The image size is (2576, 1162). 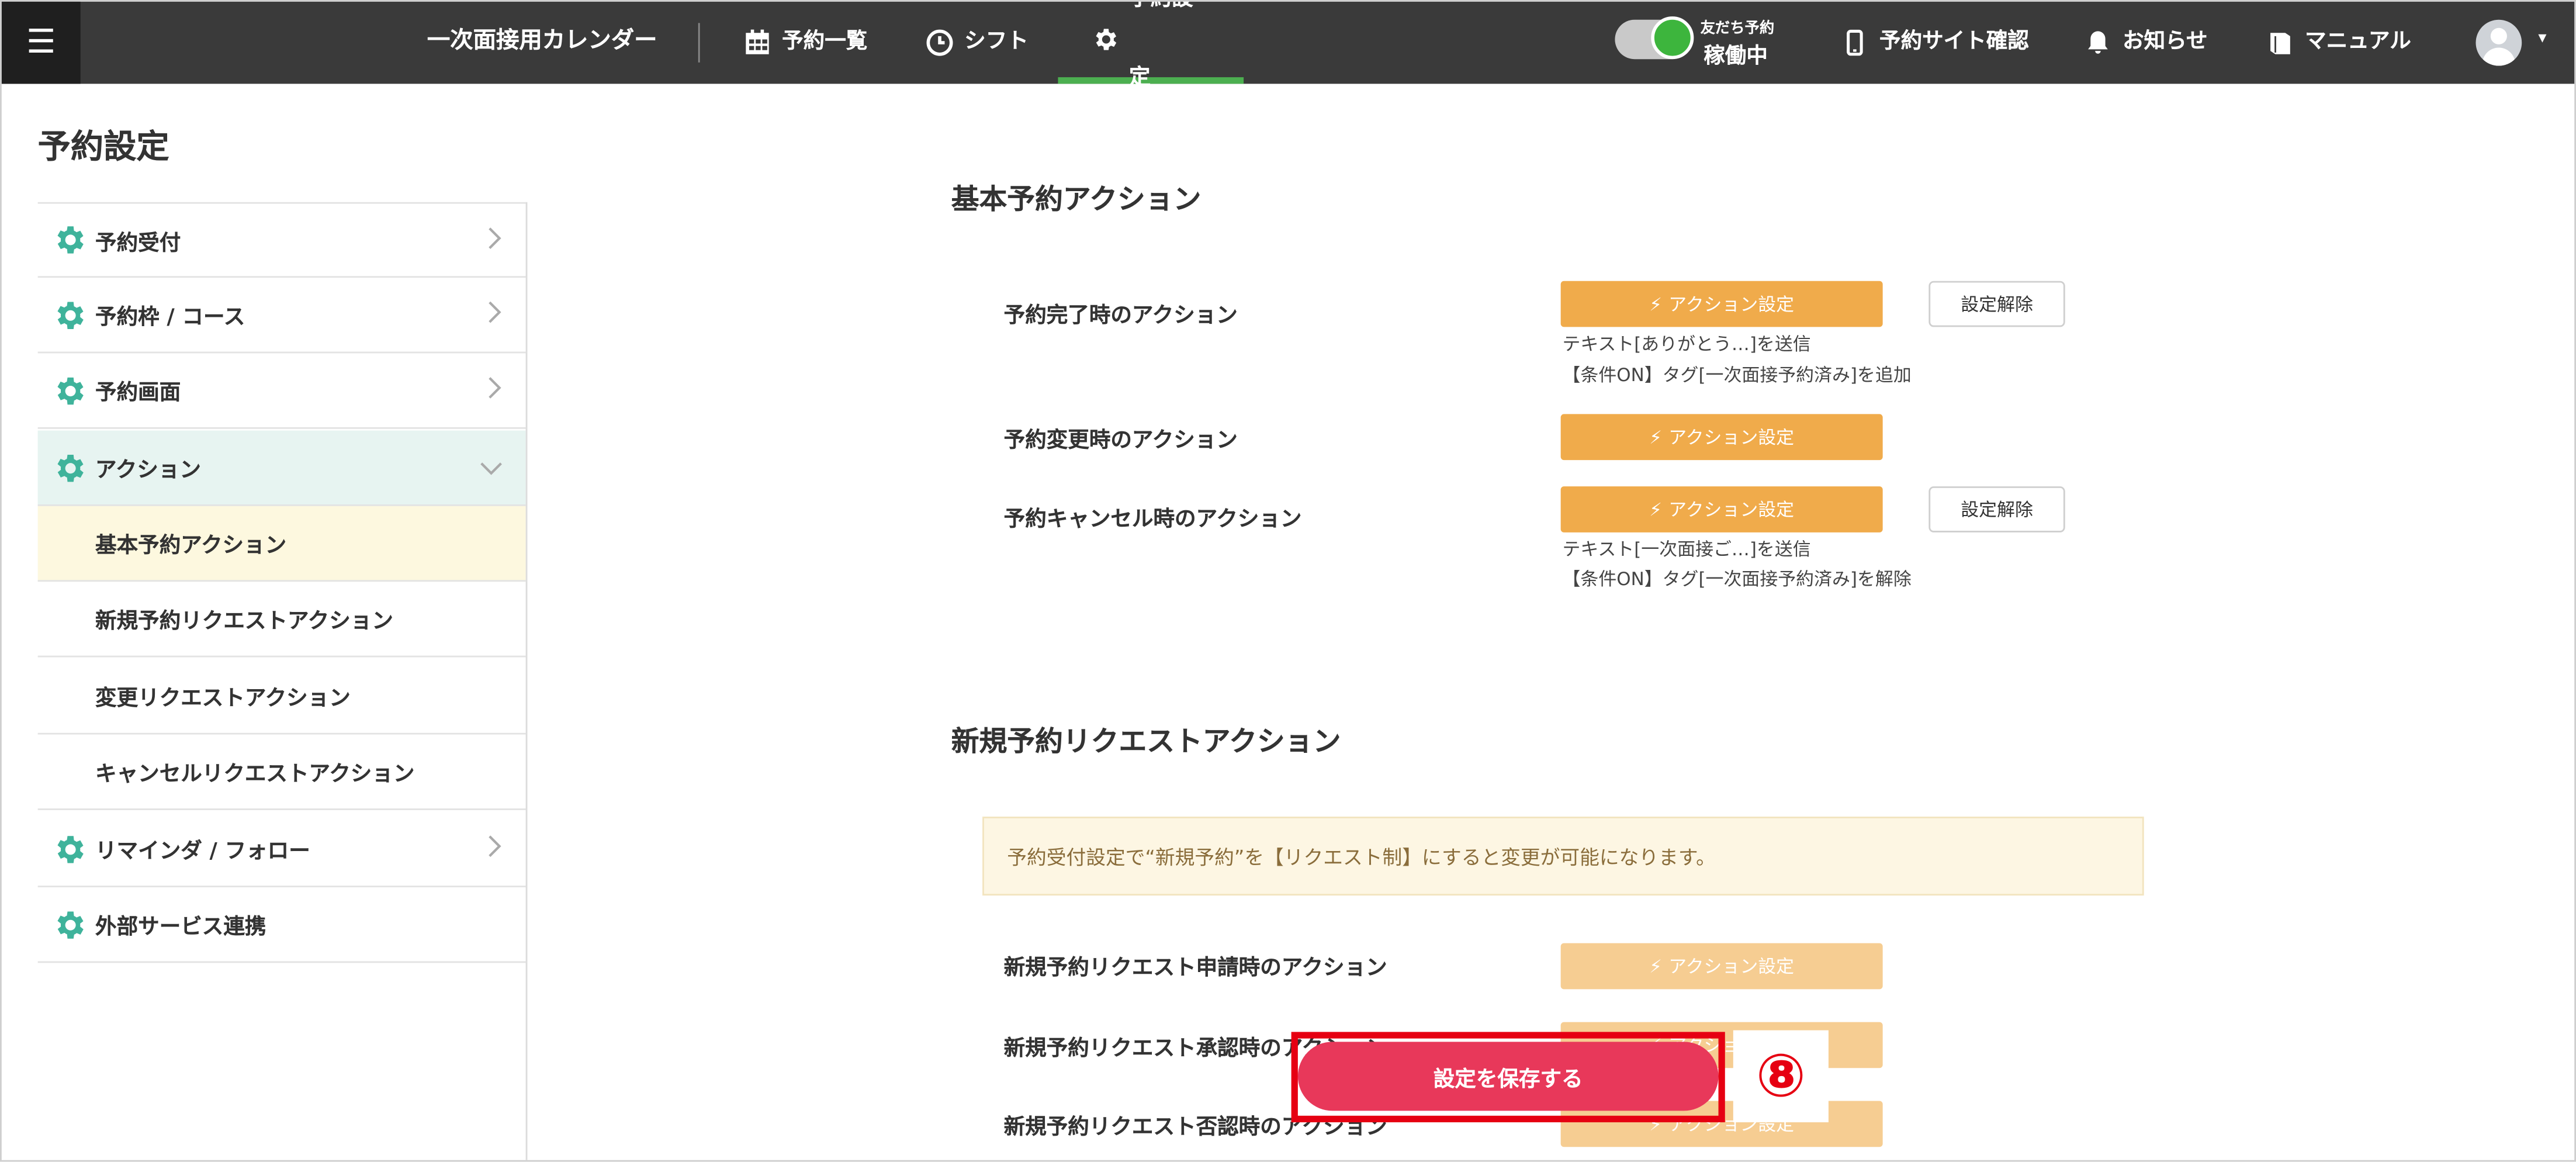 I want to click on info-message: 予約受付設定で“新規予約”を【リクエスト制】にすると変更が可能になります。, so click(x=1563, y=856).